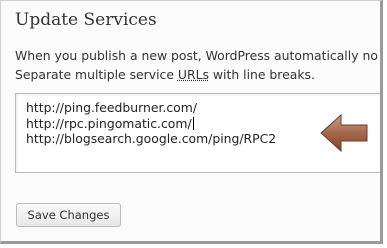 This screenshot has width=387, height=248. Describe the element at coordinates (344, 133) in the screenshot. I see `arrow-left-icon` at that location.